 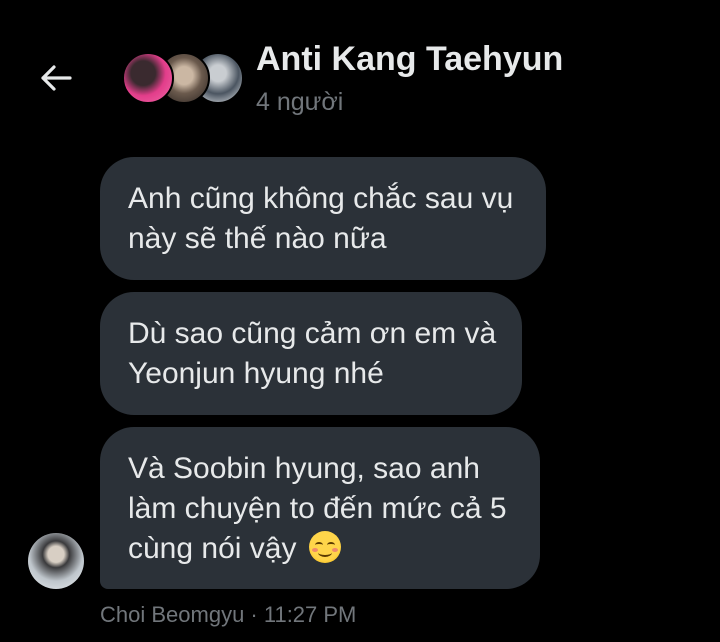 I want to click on participant-count: 4 người, so click(x=300, y=102).